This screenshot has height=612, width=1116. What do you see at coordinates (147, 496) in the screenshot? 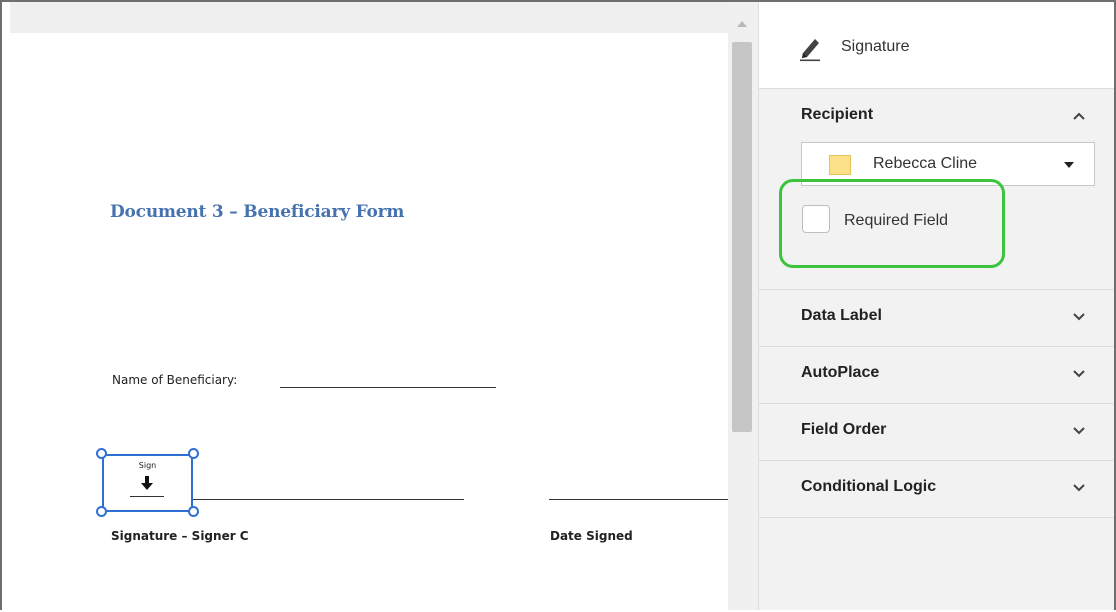
I see `sign-field-underline` at bounding box center [147, 496].